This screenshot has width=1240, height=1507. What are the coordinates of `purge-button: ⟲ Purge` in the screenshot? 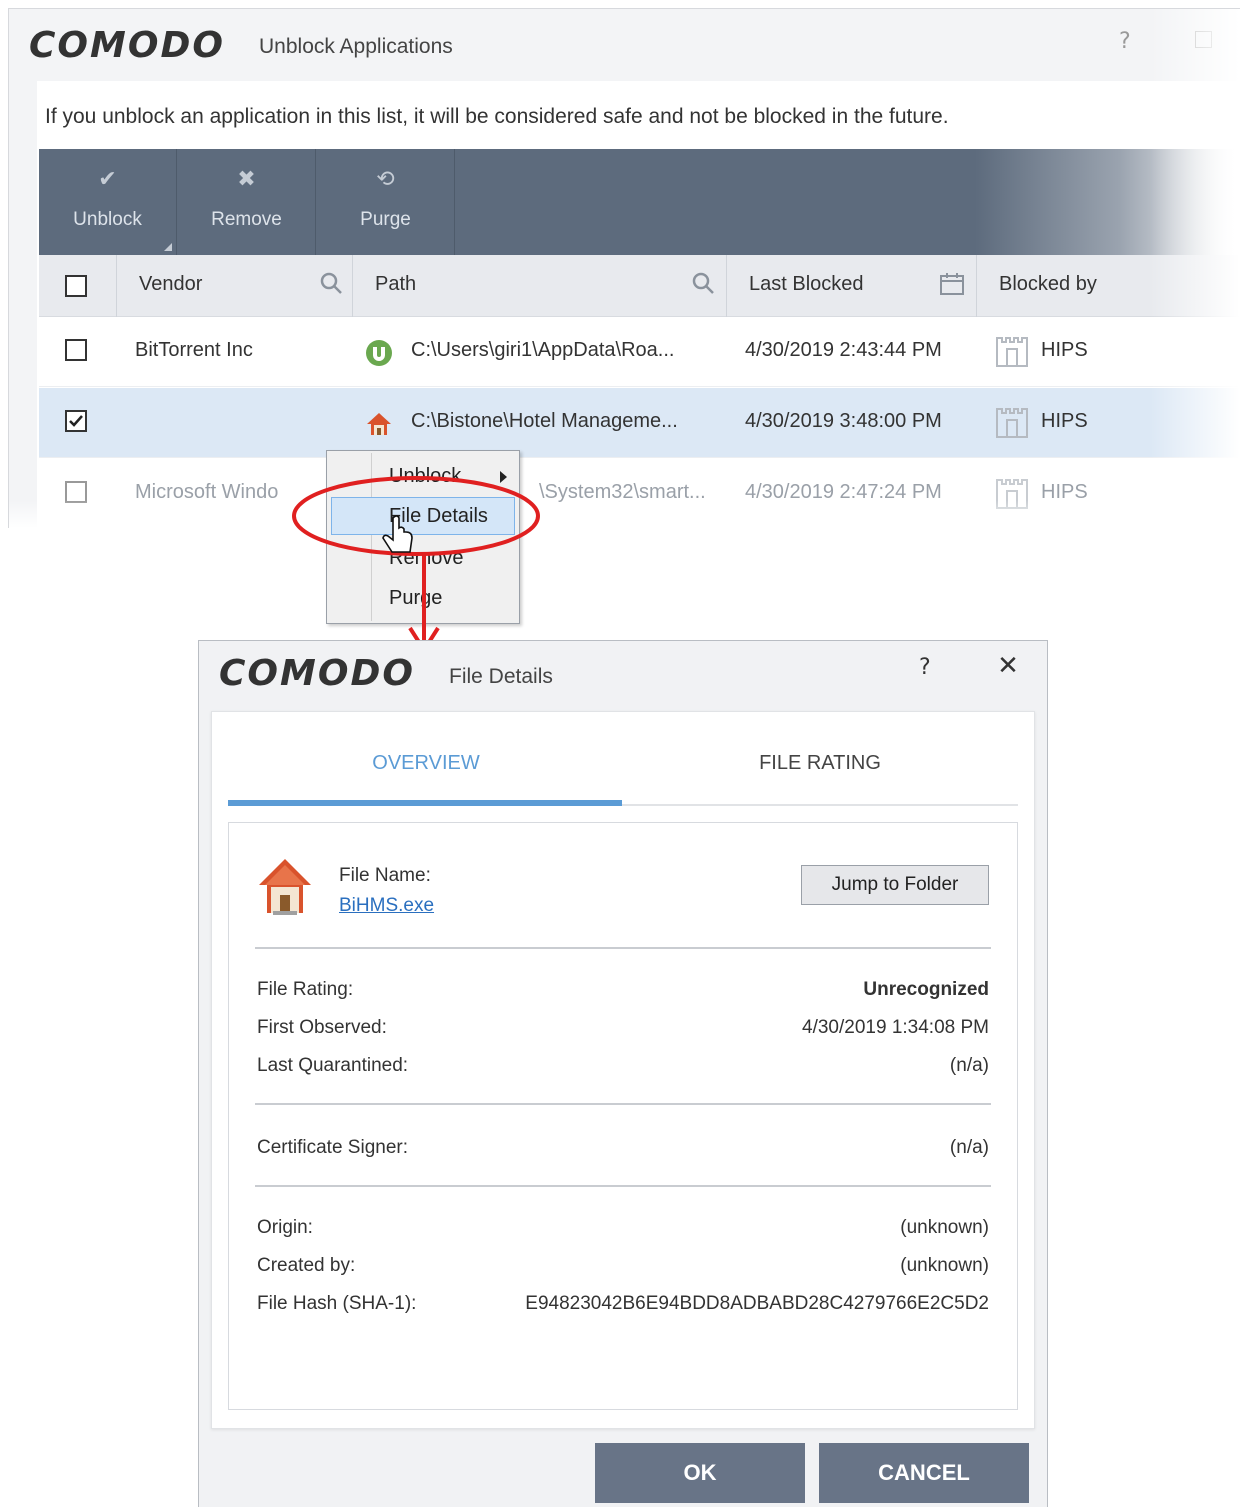 It's located at (386, 202).